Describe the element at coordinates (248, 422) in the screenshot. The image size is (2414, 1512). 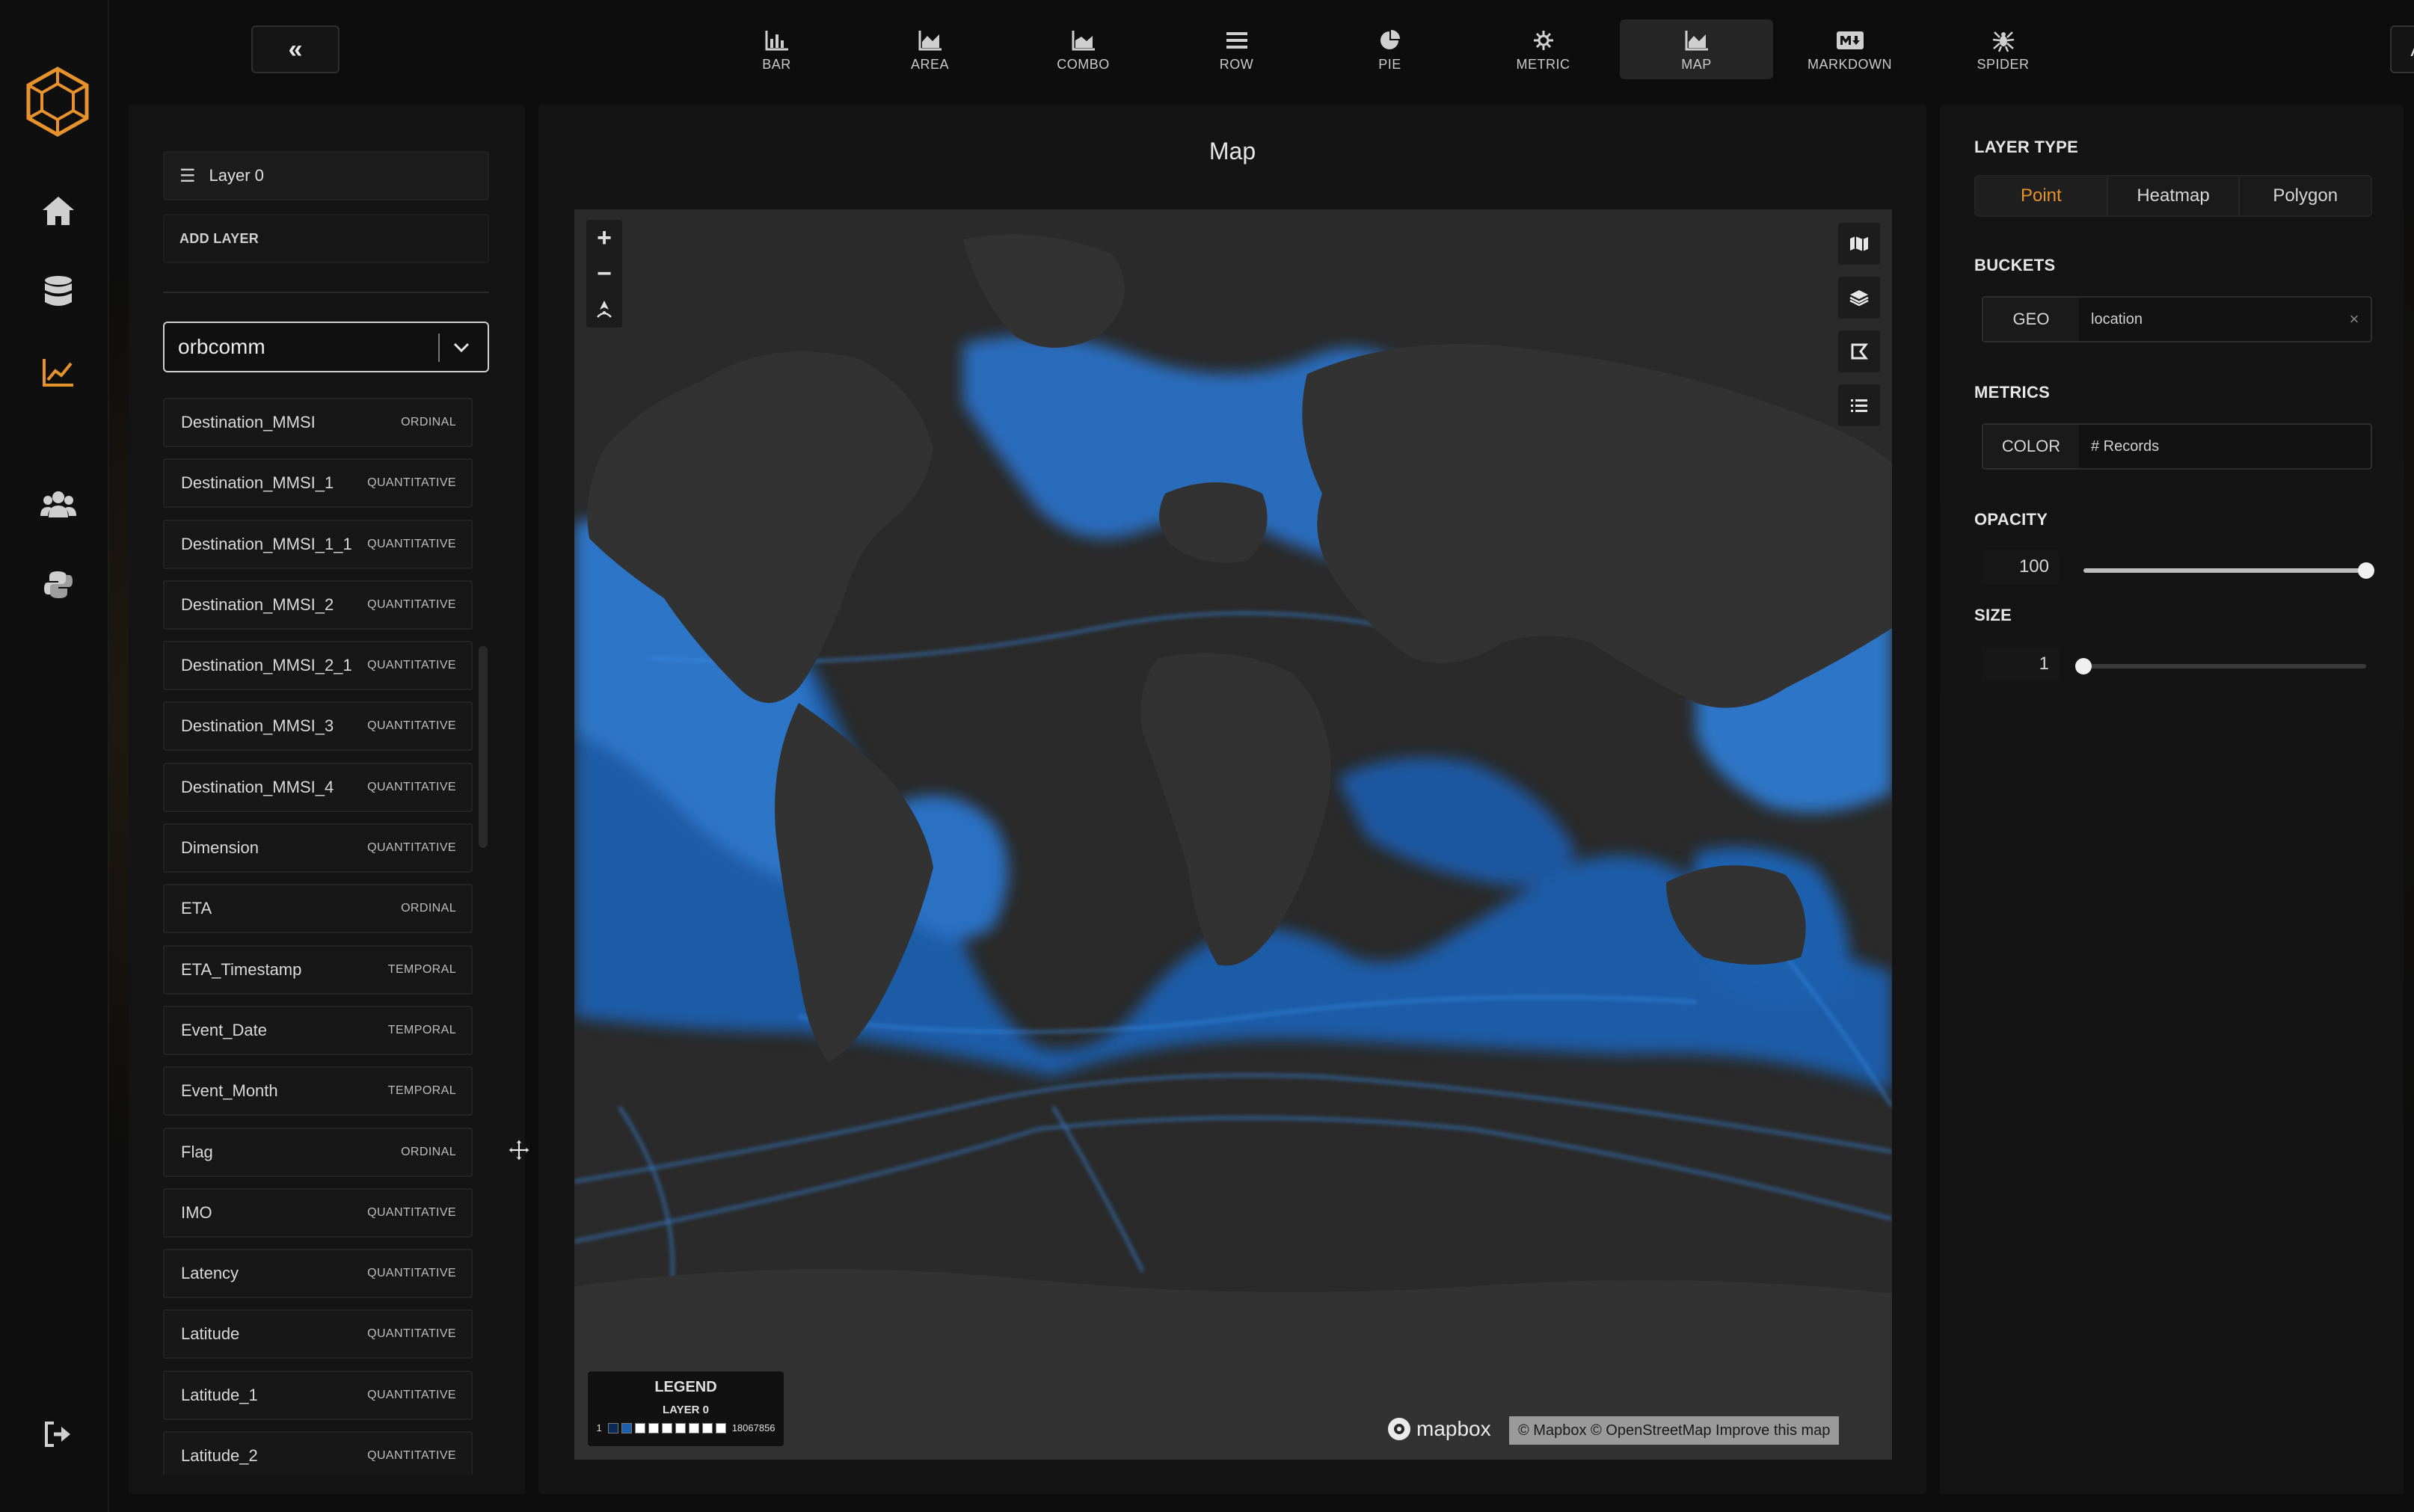
I see `field-name: Destination_MMSI` at that location.